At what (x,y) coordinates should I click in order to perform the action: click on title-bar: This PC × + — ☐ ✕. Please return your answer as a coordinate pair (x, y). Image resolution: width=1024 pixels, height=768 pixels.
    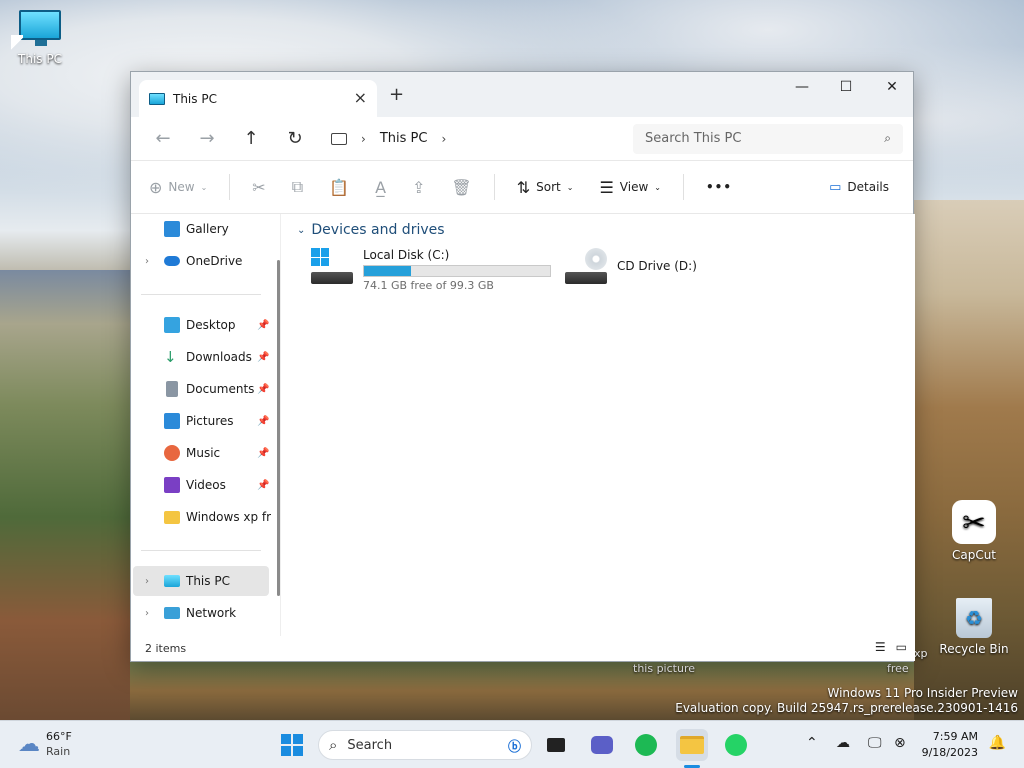
    Looking at the image, I should click on (522, 94).